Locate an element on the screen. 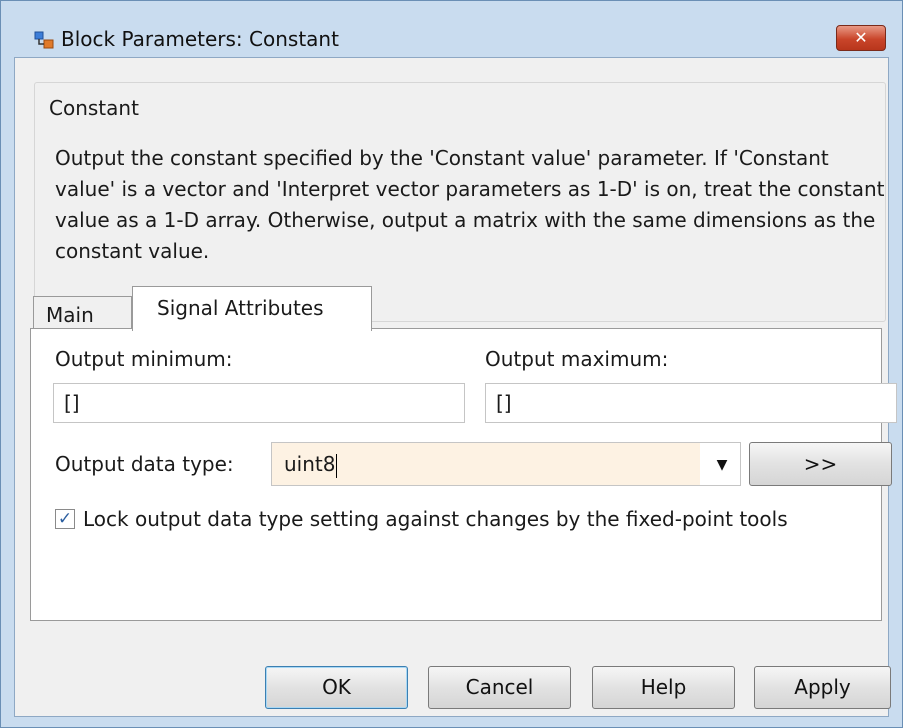  ok-button: OK is located at coordinates (336, 687).